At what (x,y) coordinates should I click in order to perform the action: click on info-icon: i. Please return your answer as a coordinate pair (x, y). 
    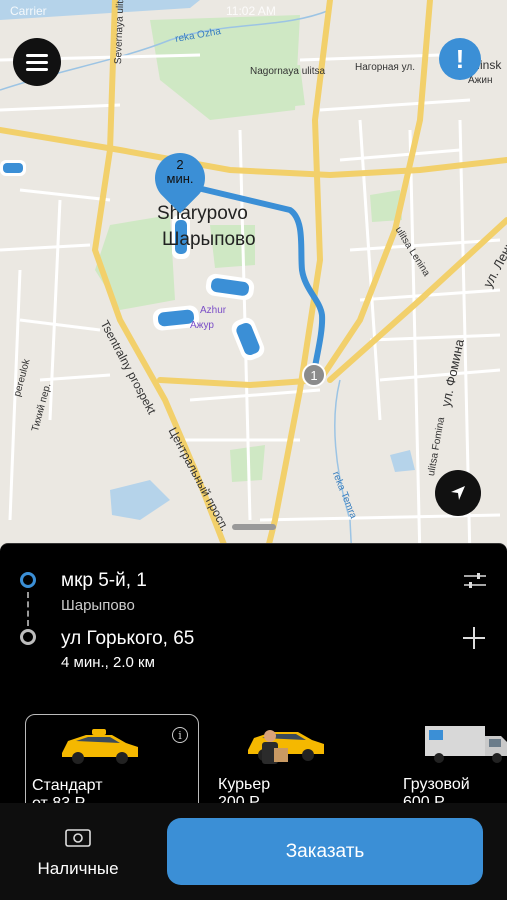
    Looking at the image, I should click on (180, 735).